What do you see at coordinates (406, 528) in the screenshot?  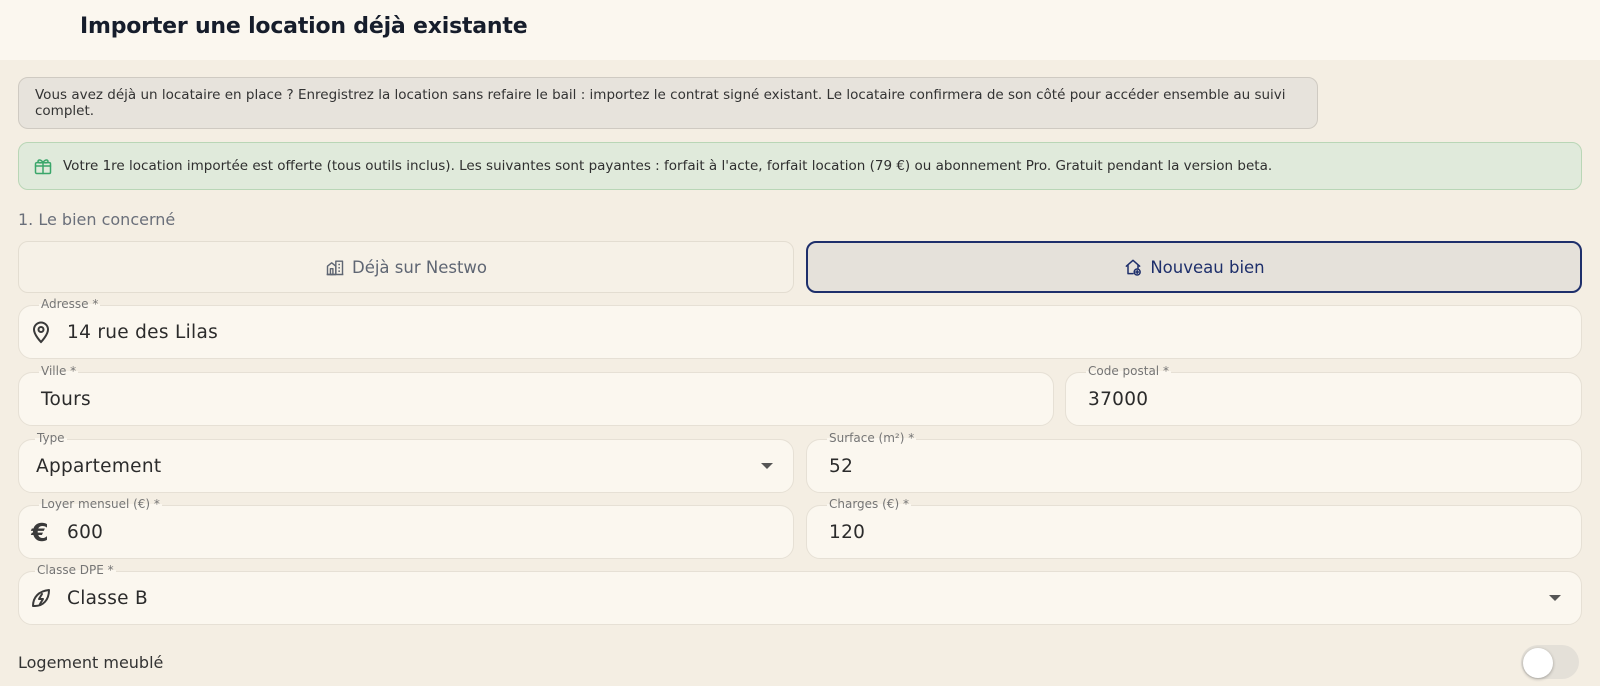 I see `rent-field: Loyer mensuel (€) * € 600` at bounding box center [406, 528].